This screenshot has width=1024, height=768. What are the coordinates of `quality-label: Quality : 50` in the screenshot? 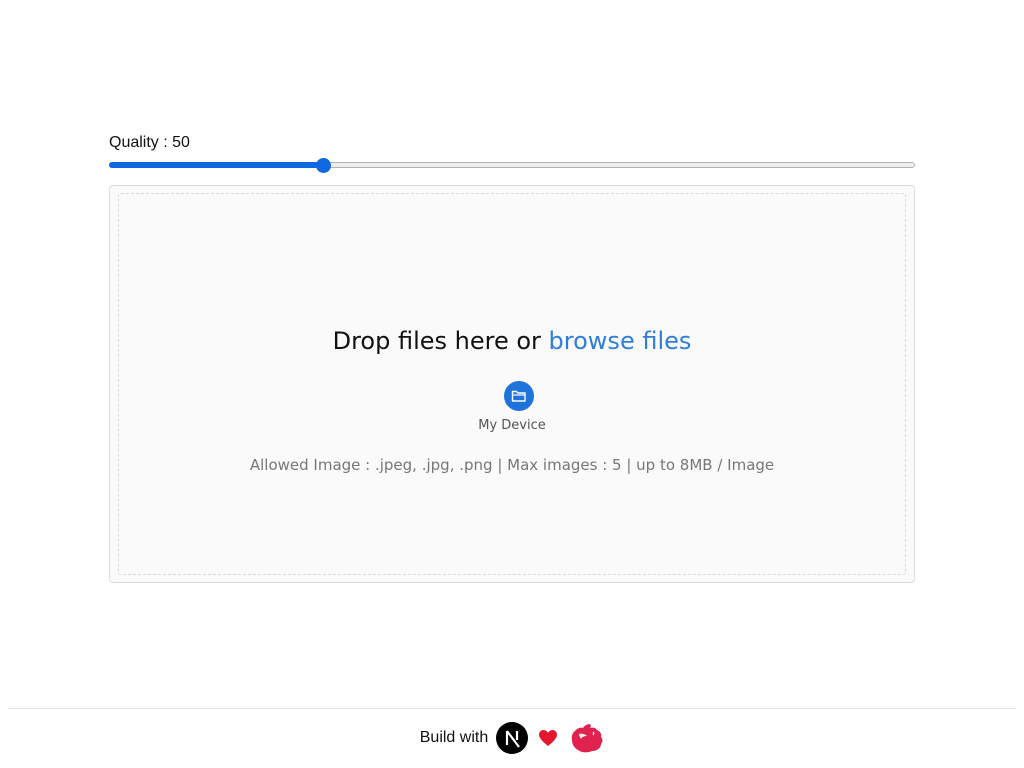 It's located at (149, 142).